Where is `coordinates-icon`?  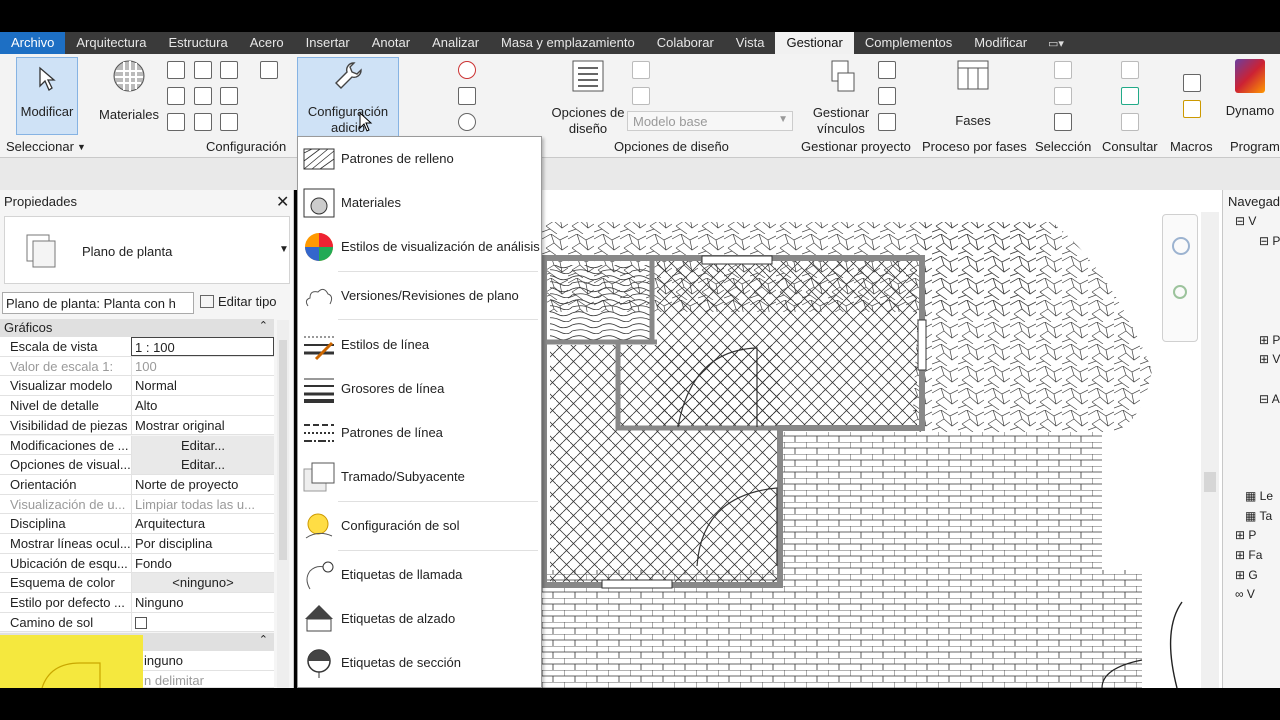
coordinates-icon is located at coordinates (467, 96).